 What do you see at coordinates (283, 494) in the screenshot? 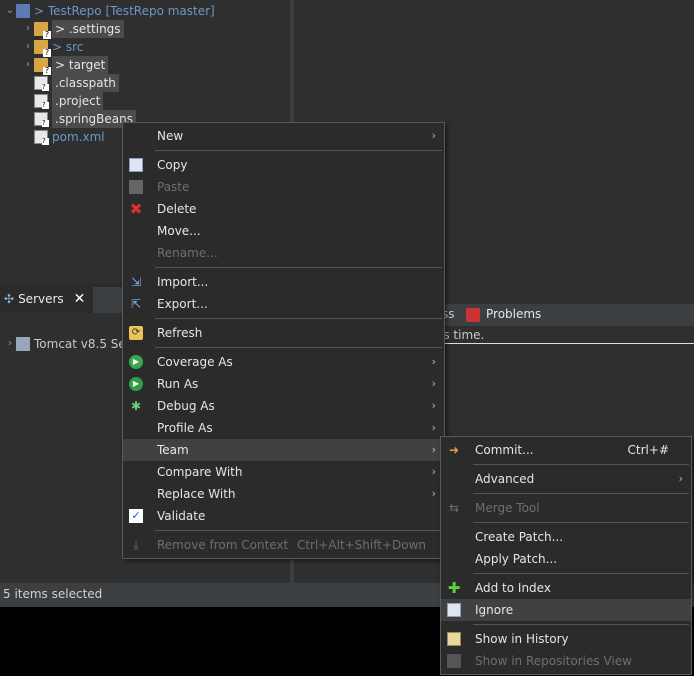
I see `menu-item-replace-with: Replace With ›` at bounding box center [283, 494].